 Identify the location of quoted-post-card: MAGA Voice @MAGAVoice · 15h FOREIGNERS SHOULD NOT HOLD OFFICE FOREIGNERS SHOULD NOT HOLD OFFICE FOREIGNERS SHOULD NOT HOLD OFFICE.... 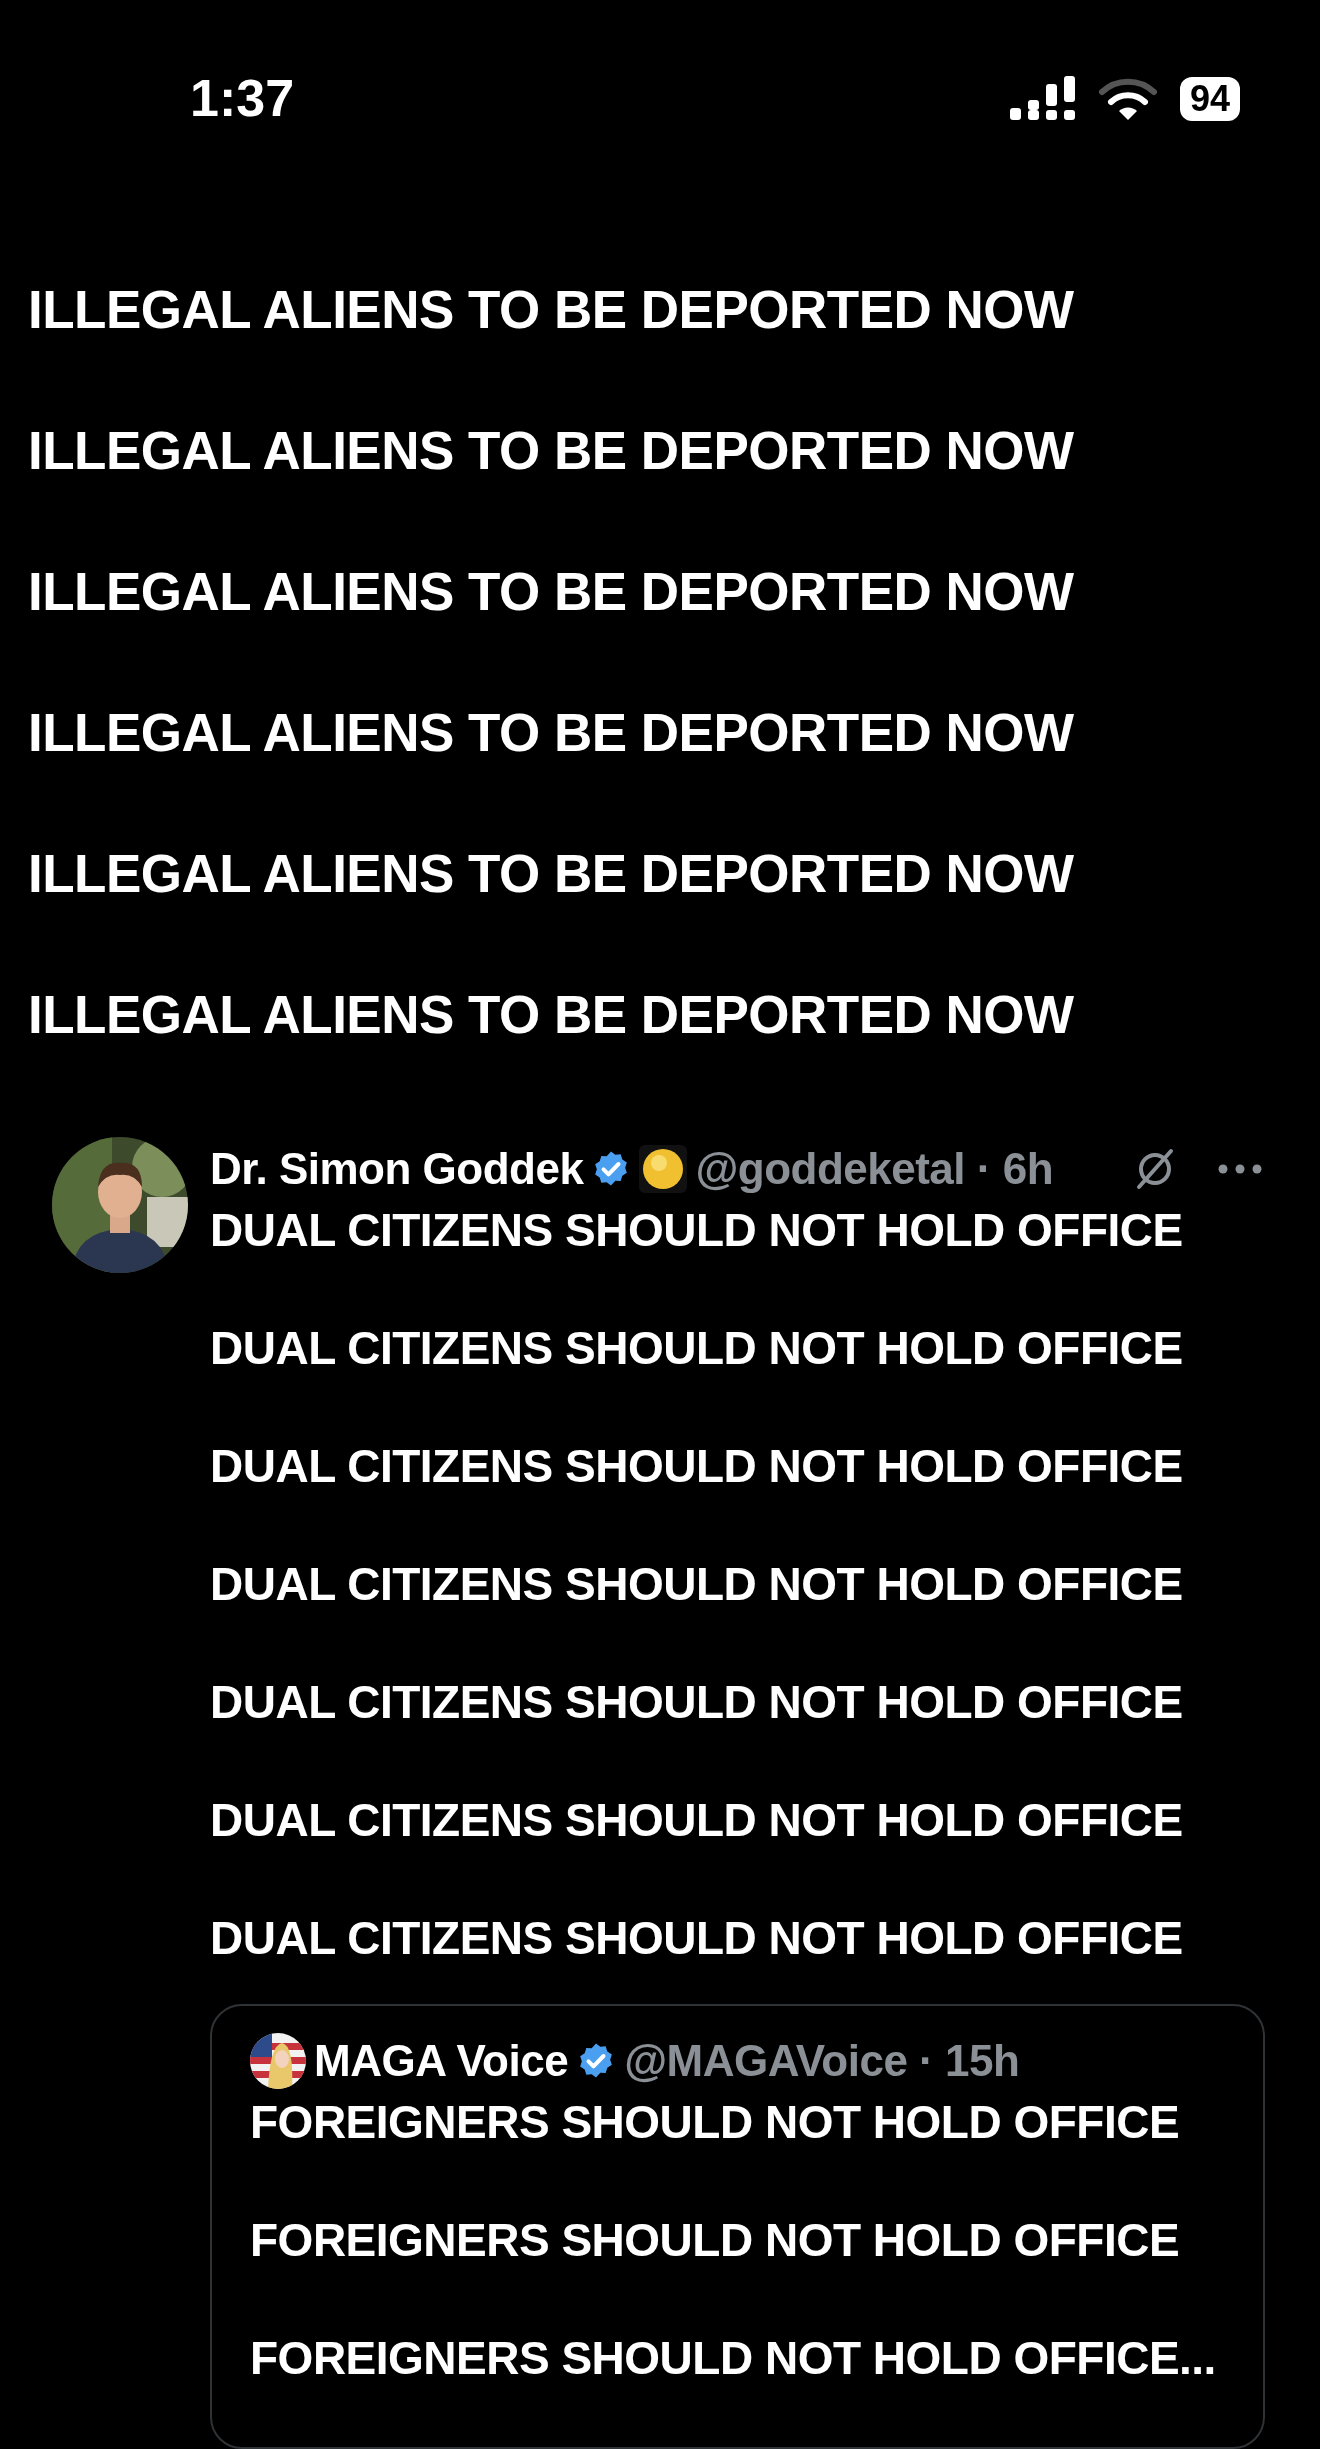
(737, 2226).